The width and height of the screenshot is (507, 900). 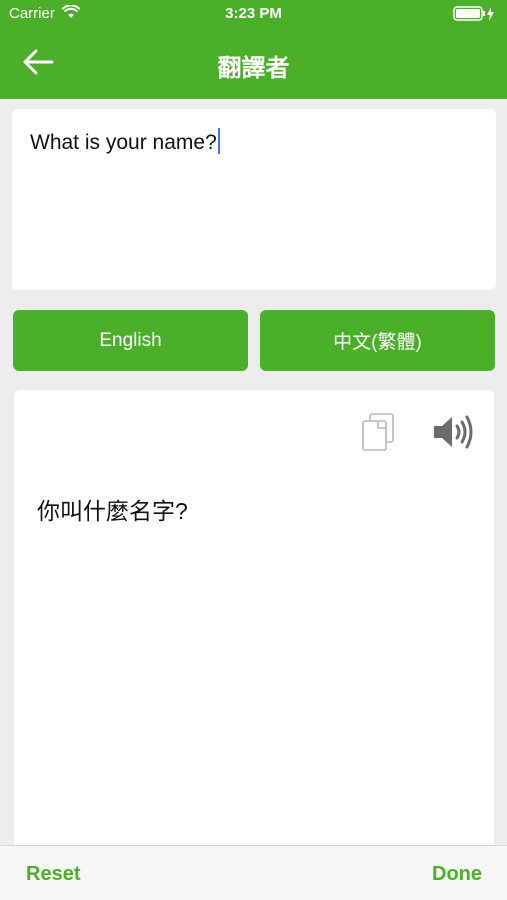 I want to click on source-text-line: What is your name?, so click(x=125, y=141).